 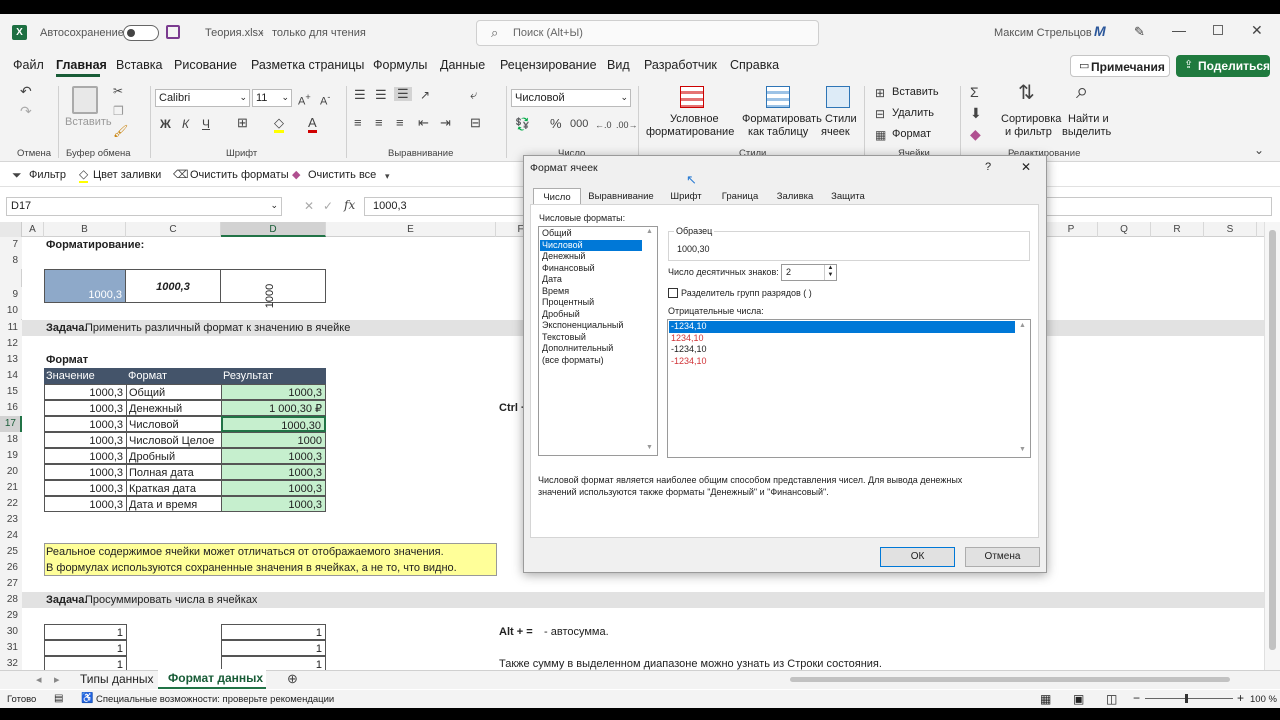 I want to click on paste-label: Вставить, so click(x=88, y=122).